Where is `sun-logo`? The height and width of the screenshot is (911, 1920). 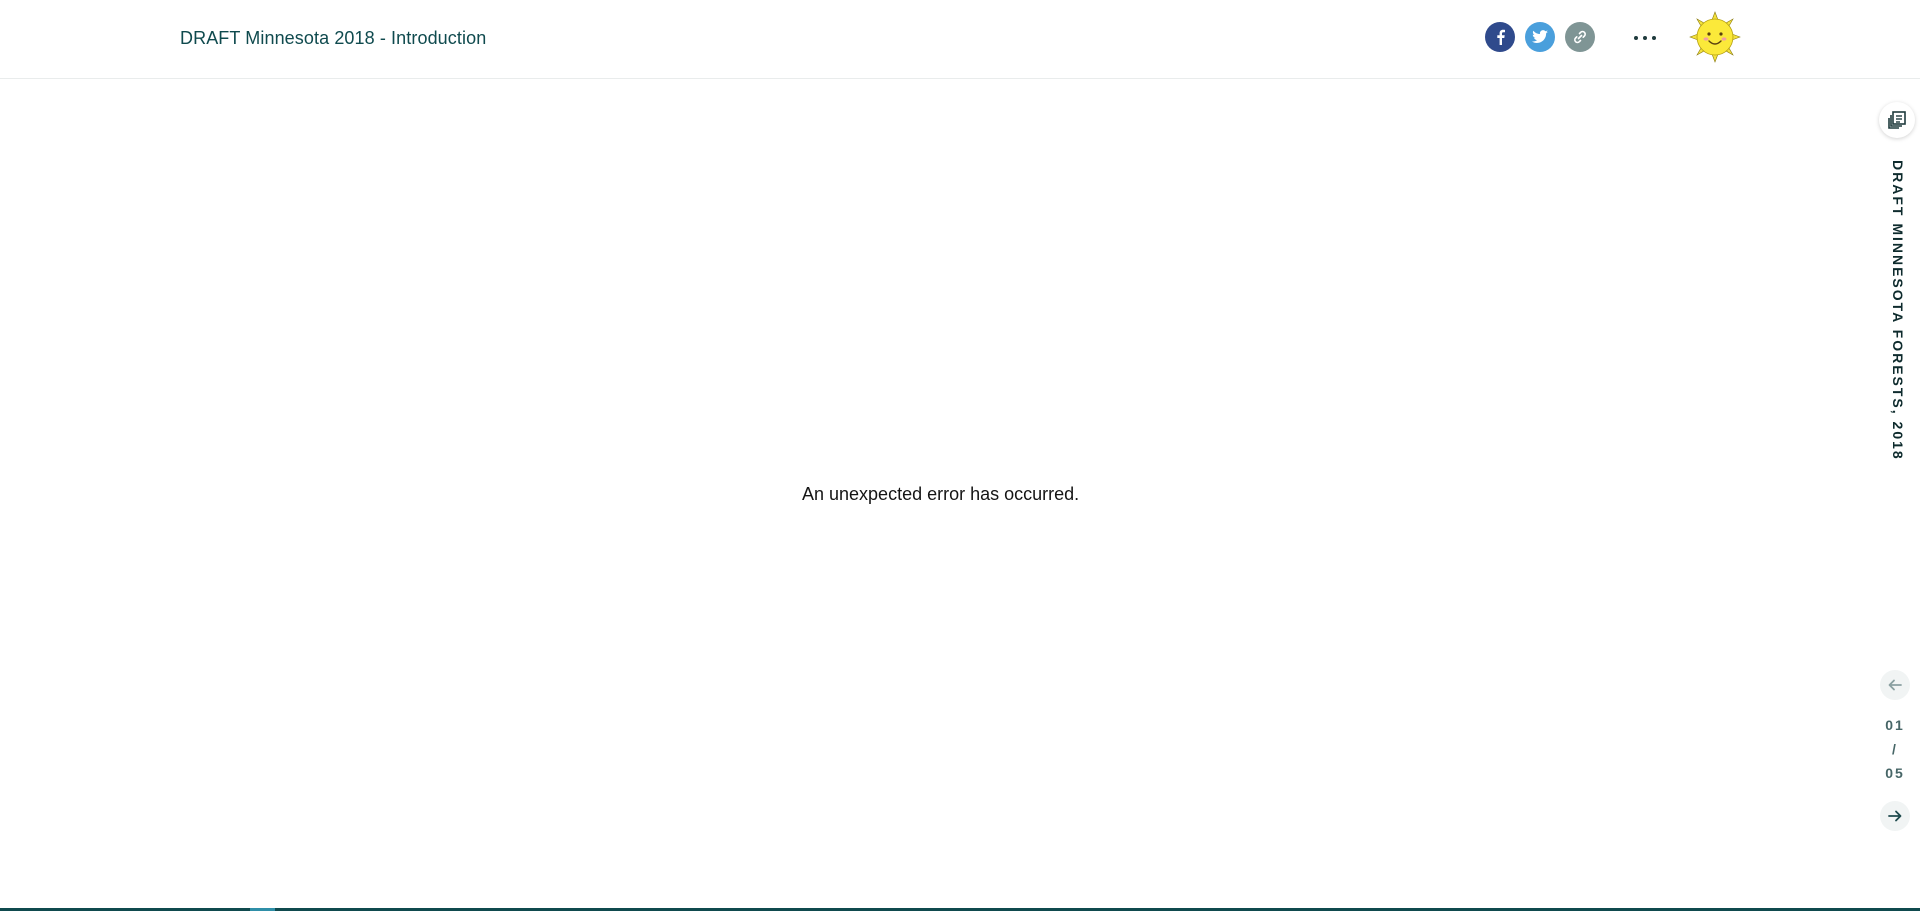
sun-logo is located at coordinates (1715, 37).